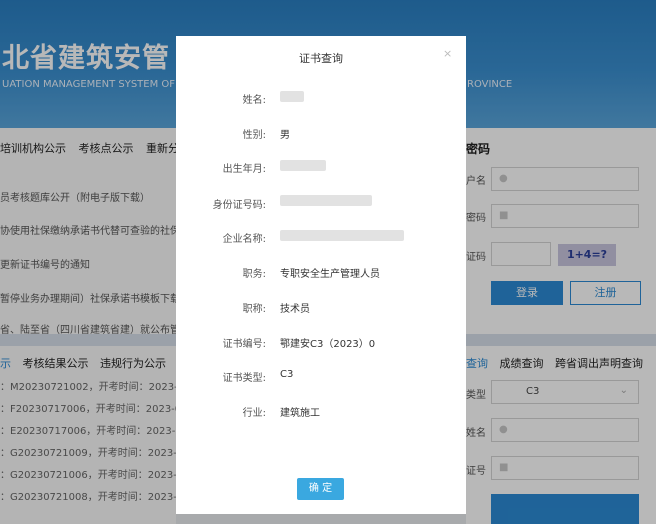 The height and width of the screenshot is (524, 656). What do you see at coordinates (244, 344) in the screenshot?
I see `cert-number-field-label: 证书编号:` at bounding box center [244, 344].